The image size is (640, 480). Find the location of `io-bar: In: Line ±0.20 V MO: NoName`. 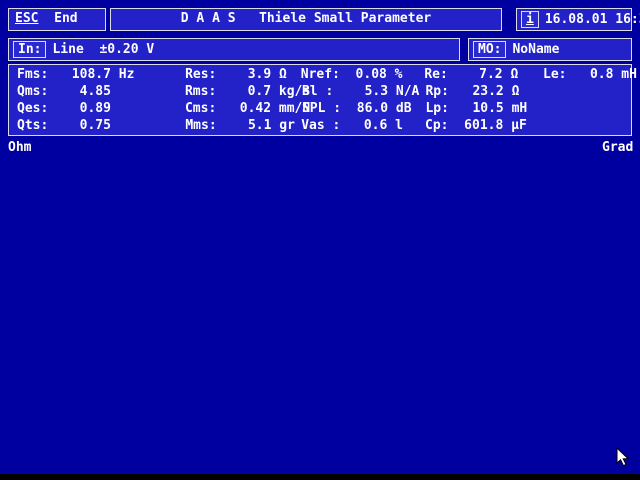

io-bar: In: Line ±0.20 V MO: NoName is located at coordinates (320, 49).